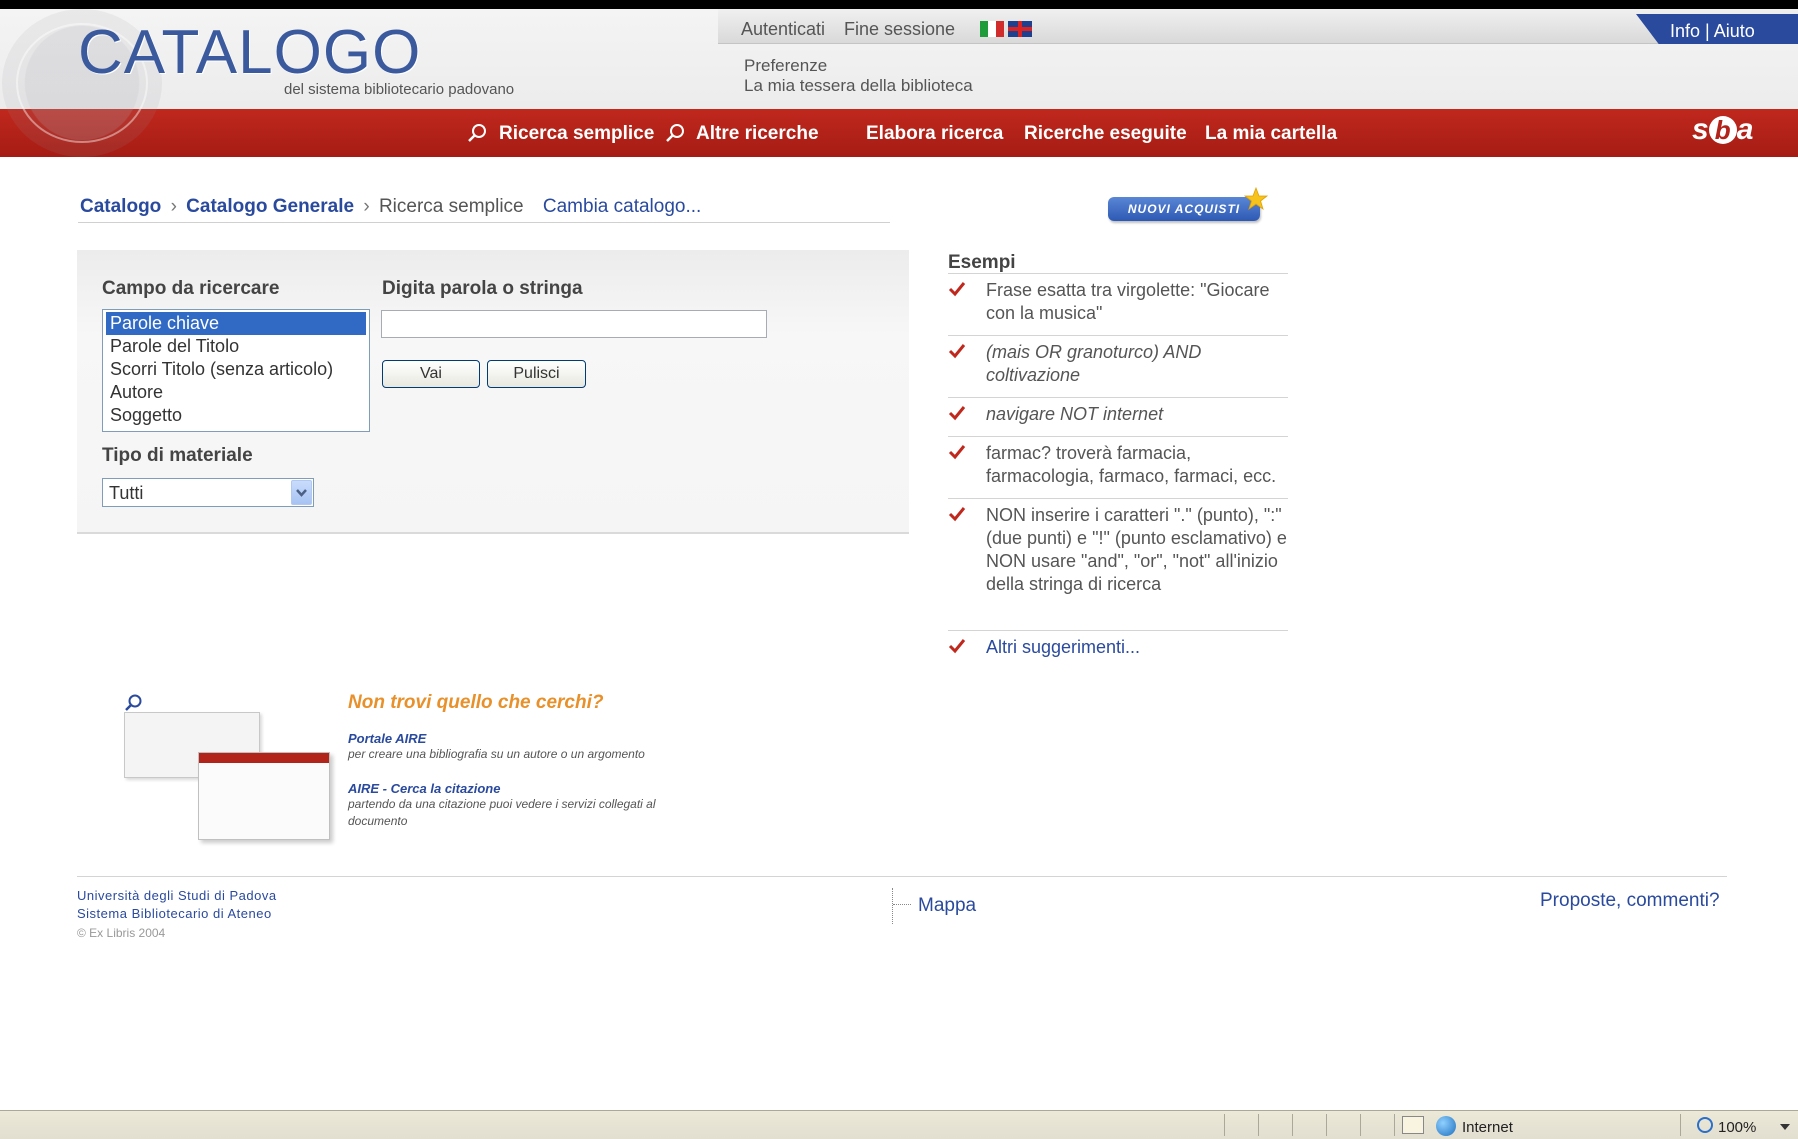  What do you see at coordinates (1700, 129) in the screenshot?
I see `sba-logo-s: s` at bounding box center [1700, 129].